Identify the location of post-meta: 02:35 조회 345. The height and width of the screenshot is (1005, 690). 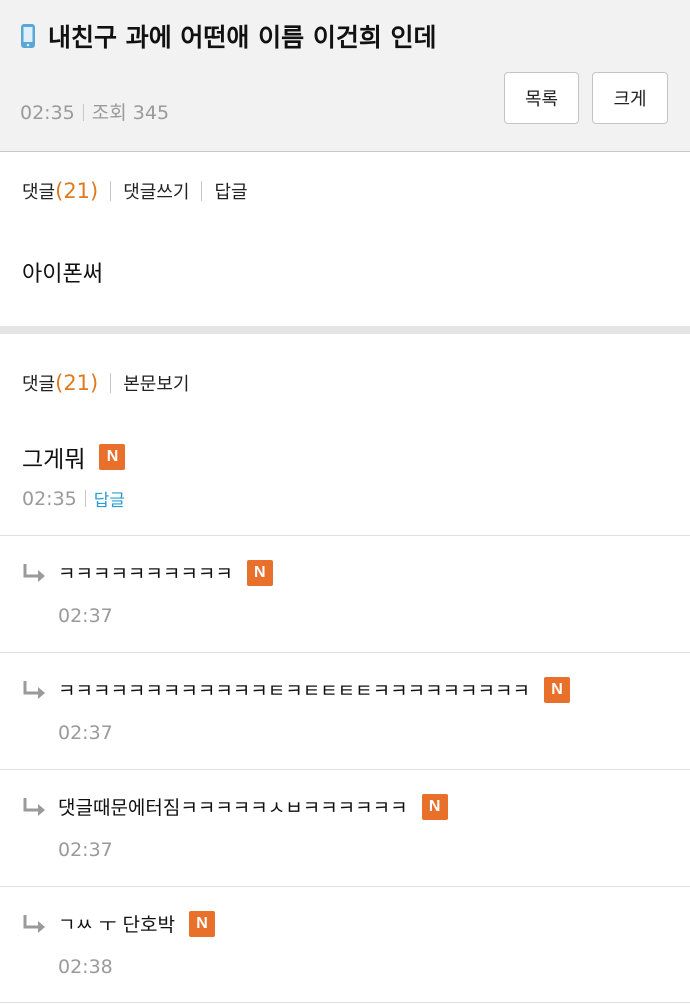
(94, 111).